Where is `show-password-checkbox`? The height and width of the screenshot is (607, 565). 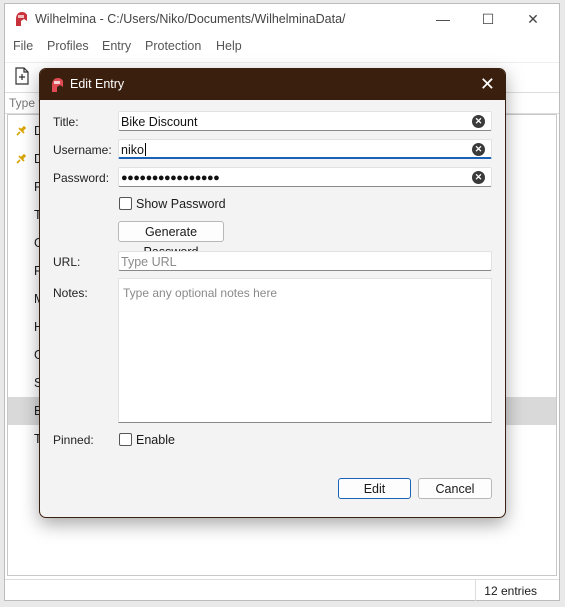 show-password-checkbox is located at coordinates (125, 203).